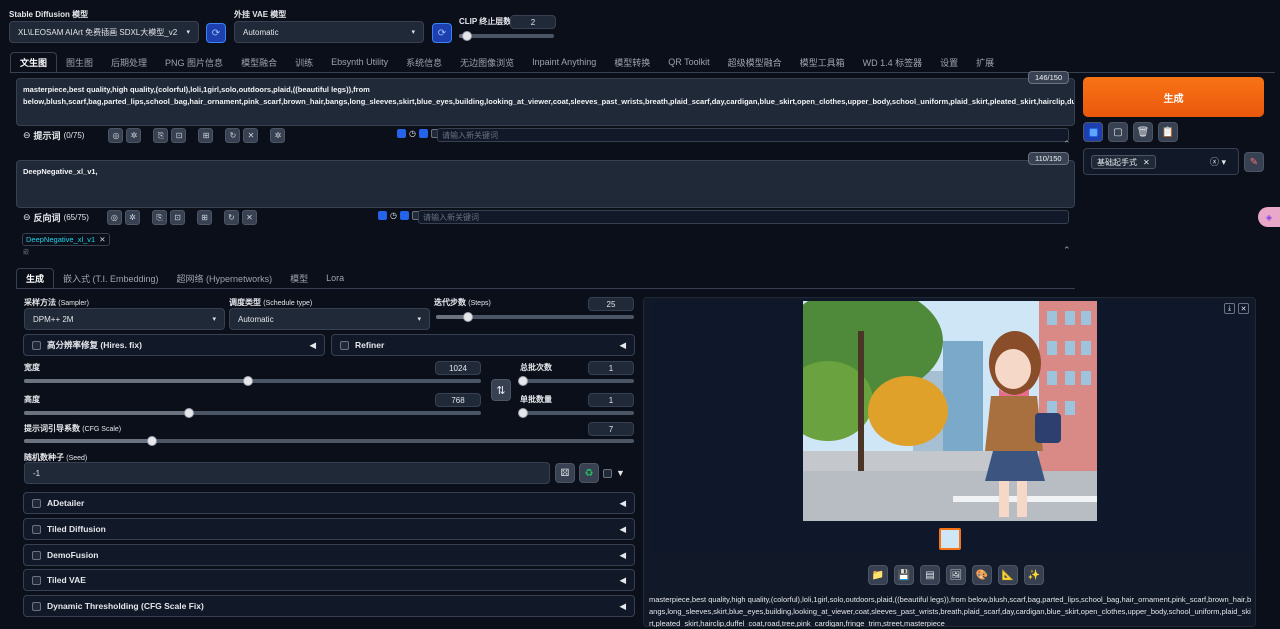 The image size is (1280, 629). Describe the element at coordinates (930, 575) in the screenshot. I see `zip-icon: ▤` at that location.